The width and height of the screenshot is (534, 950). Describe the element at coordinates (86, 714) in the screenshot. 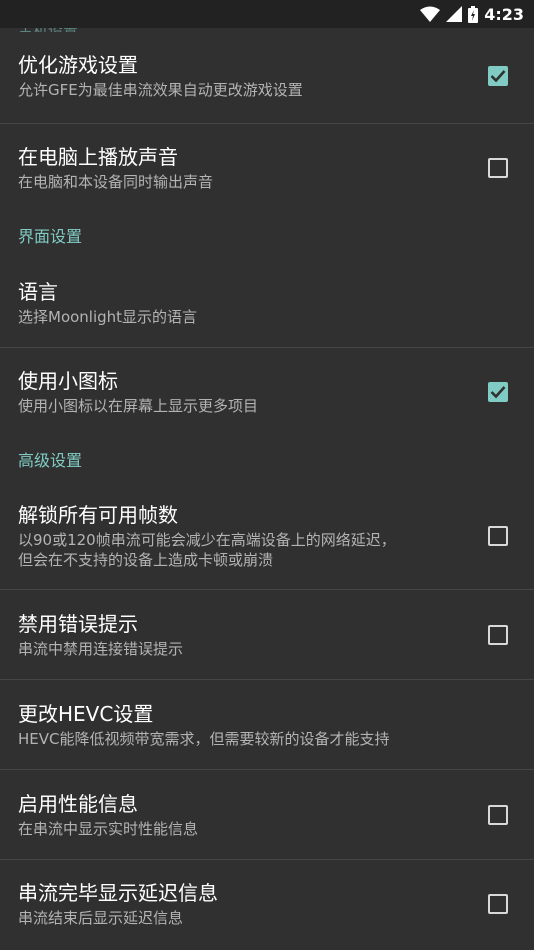

I see `pref-title: 更改HEVC设置` at that location.